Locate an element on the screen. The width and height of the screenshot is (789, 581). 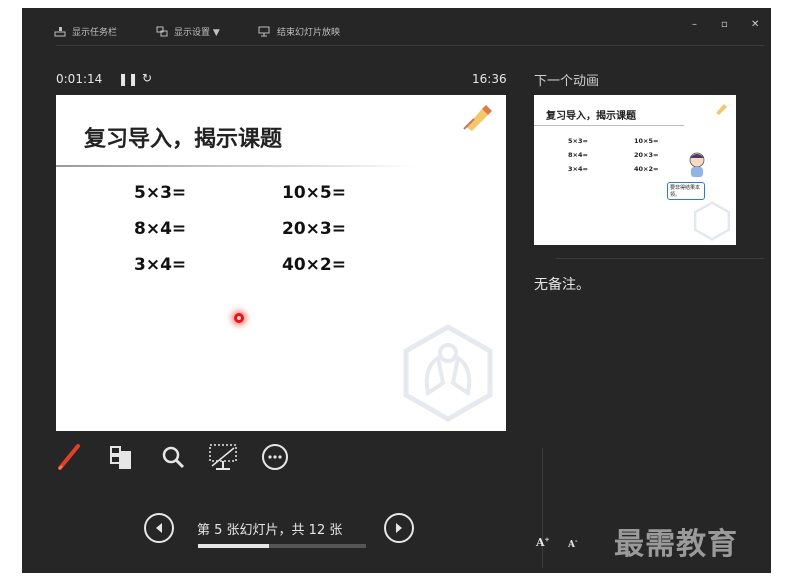
thumb-logo-watermark-icon is located at coordinates (712, 221).